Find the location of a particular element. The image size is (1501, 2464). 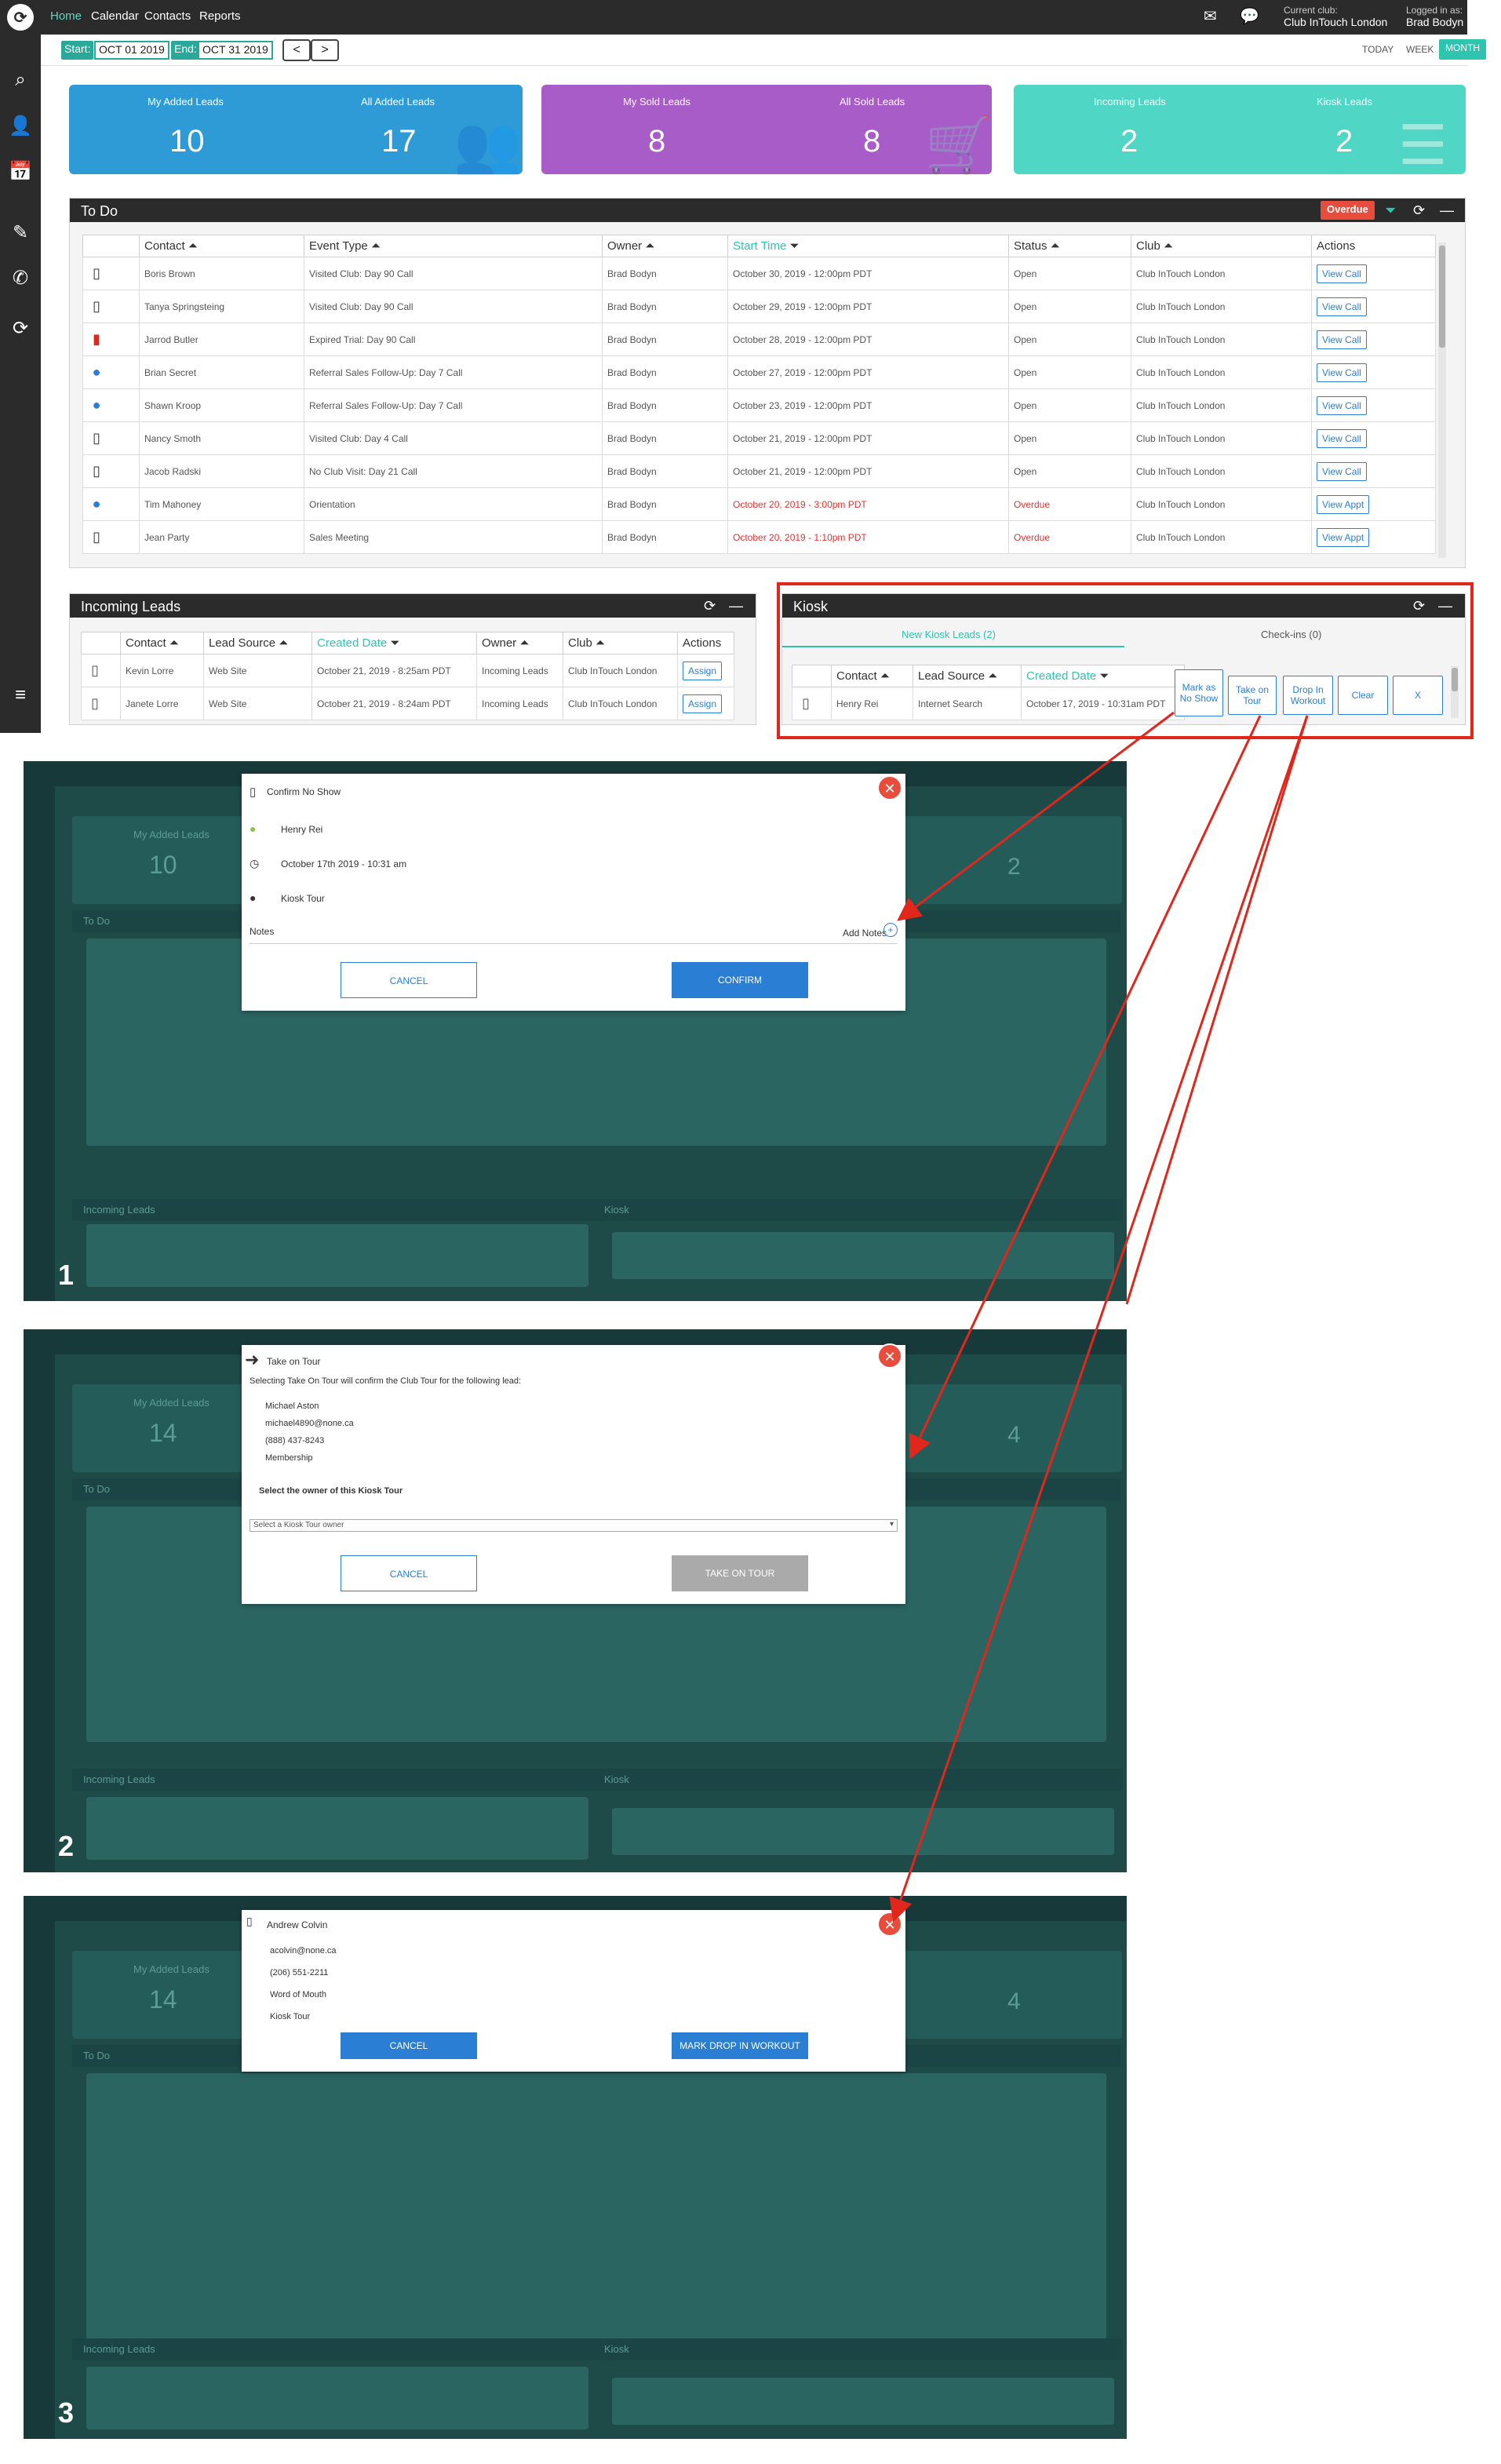

arrow-drop-in-workout is located at coordinates (1099, 1319).